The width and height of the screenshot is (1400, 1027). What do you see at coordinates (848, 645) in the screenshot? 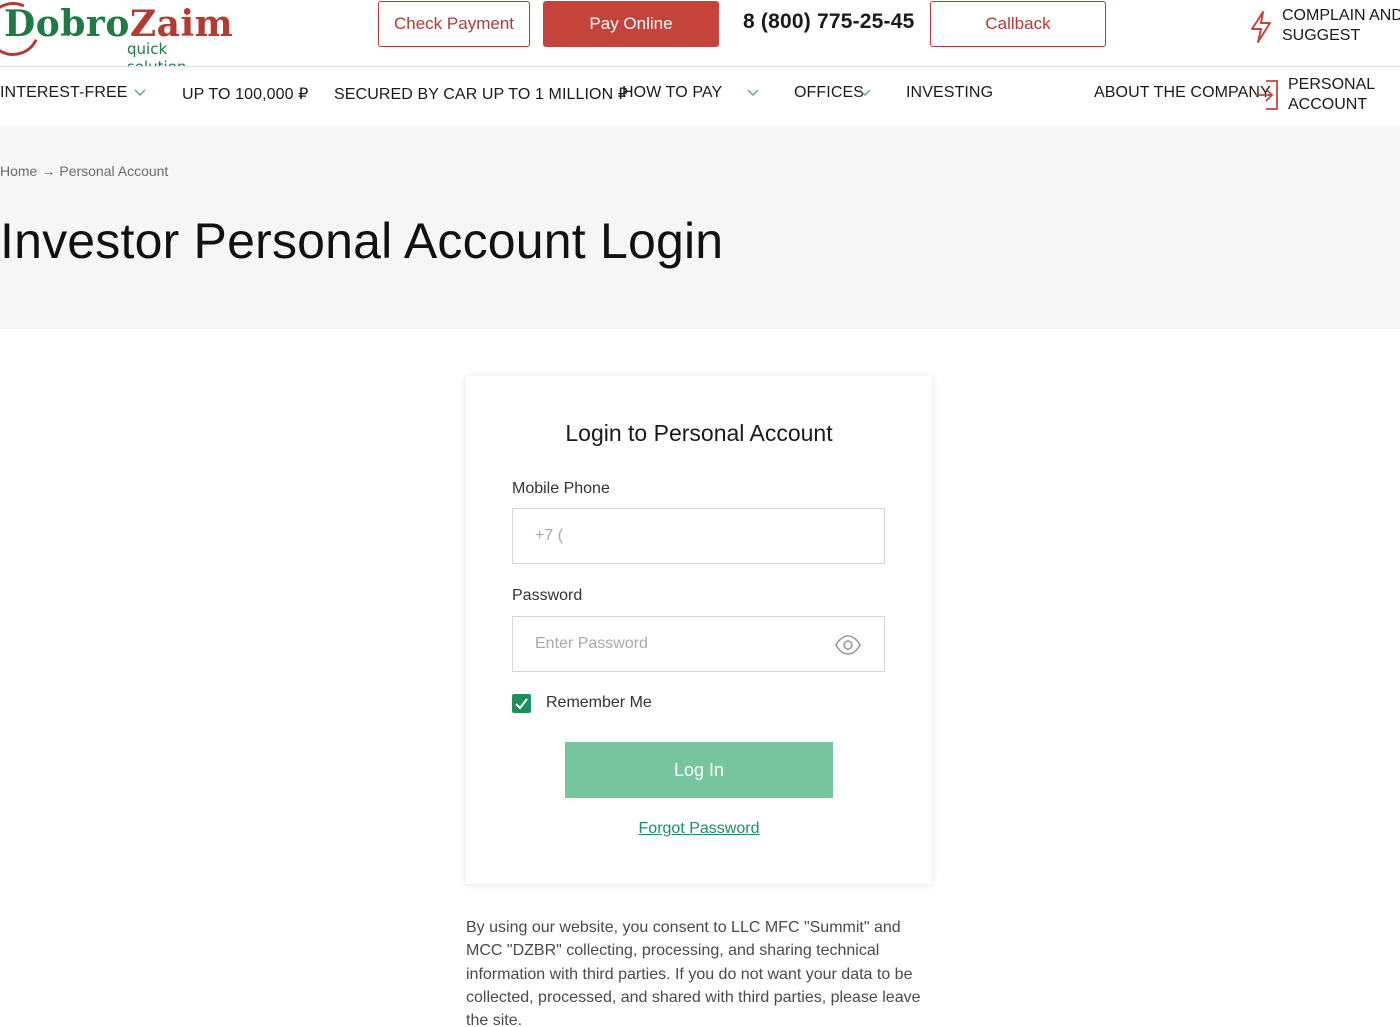
I see `eye-icon` at bounding box center [848, 645].